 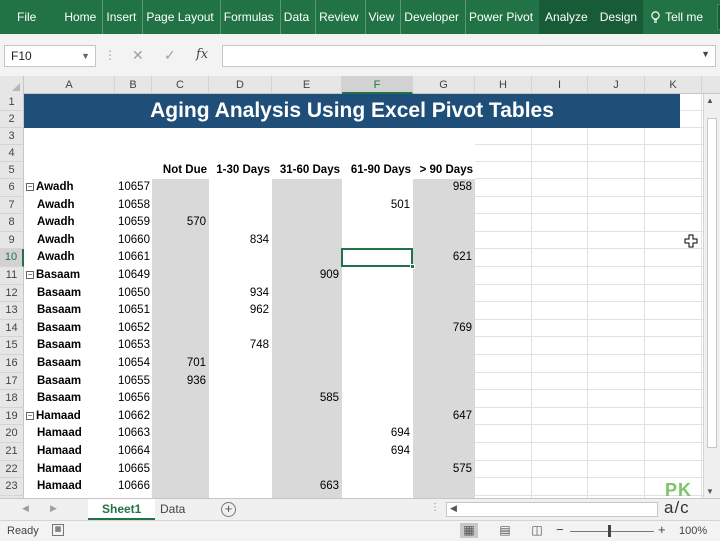 I want to click on prev-sheet-icon: ◀, so click(x=25, y=508).